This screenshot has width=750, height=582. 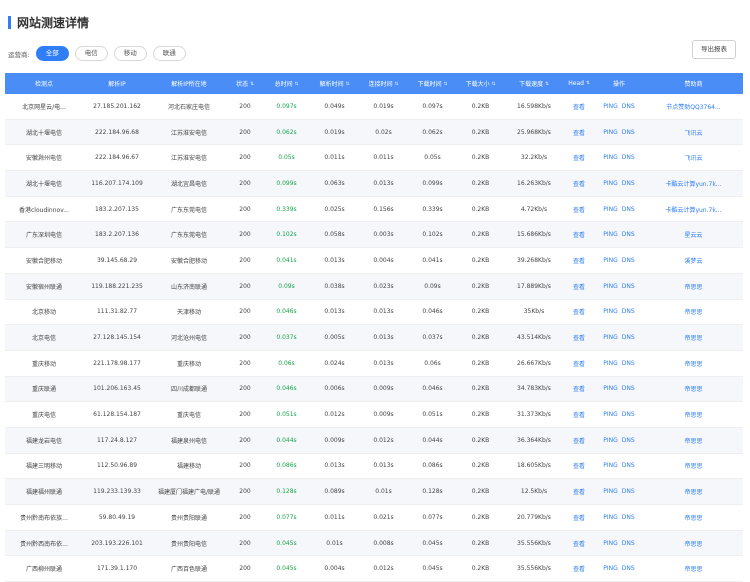 What do you see at coordinates (432, 83) in the screenshot?
I see `column-header-download-time: 下载时间 ⇅` at bounding box center [432, 83].